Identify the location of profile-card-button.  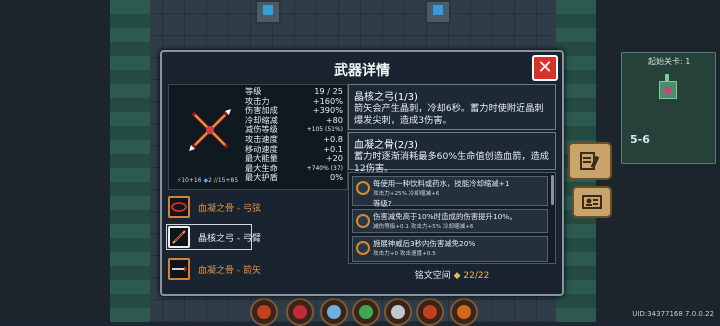
(592, 202).